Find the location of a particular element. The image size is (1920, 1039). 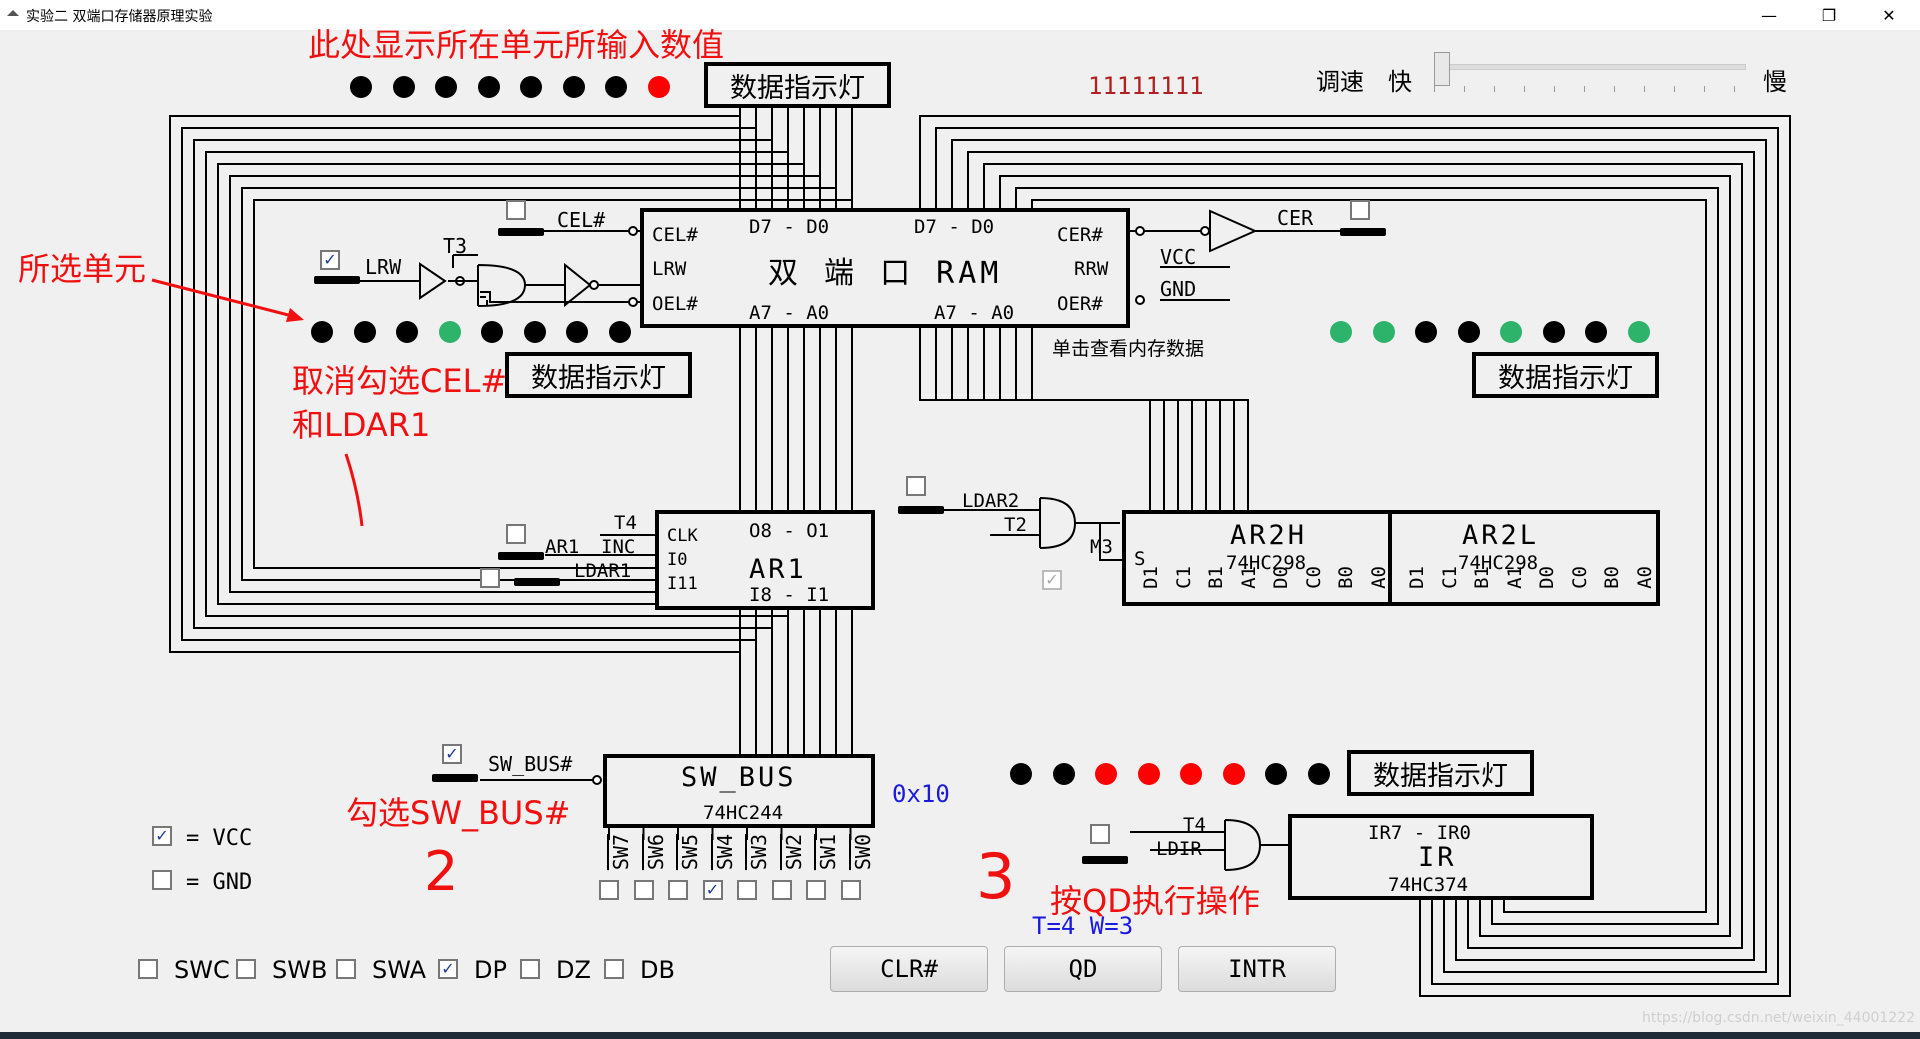

mode-label-db: DB is located at coordinates (657, 970).